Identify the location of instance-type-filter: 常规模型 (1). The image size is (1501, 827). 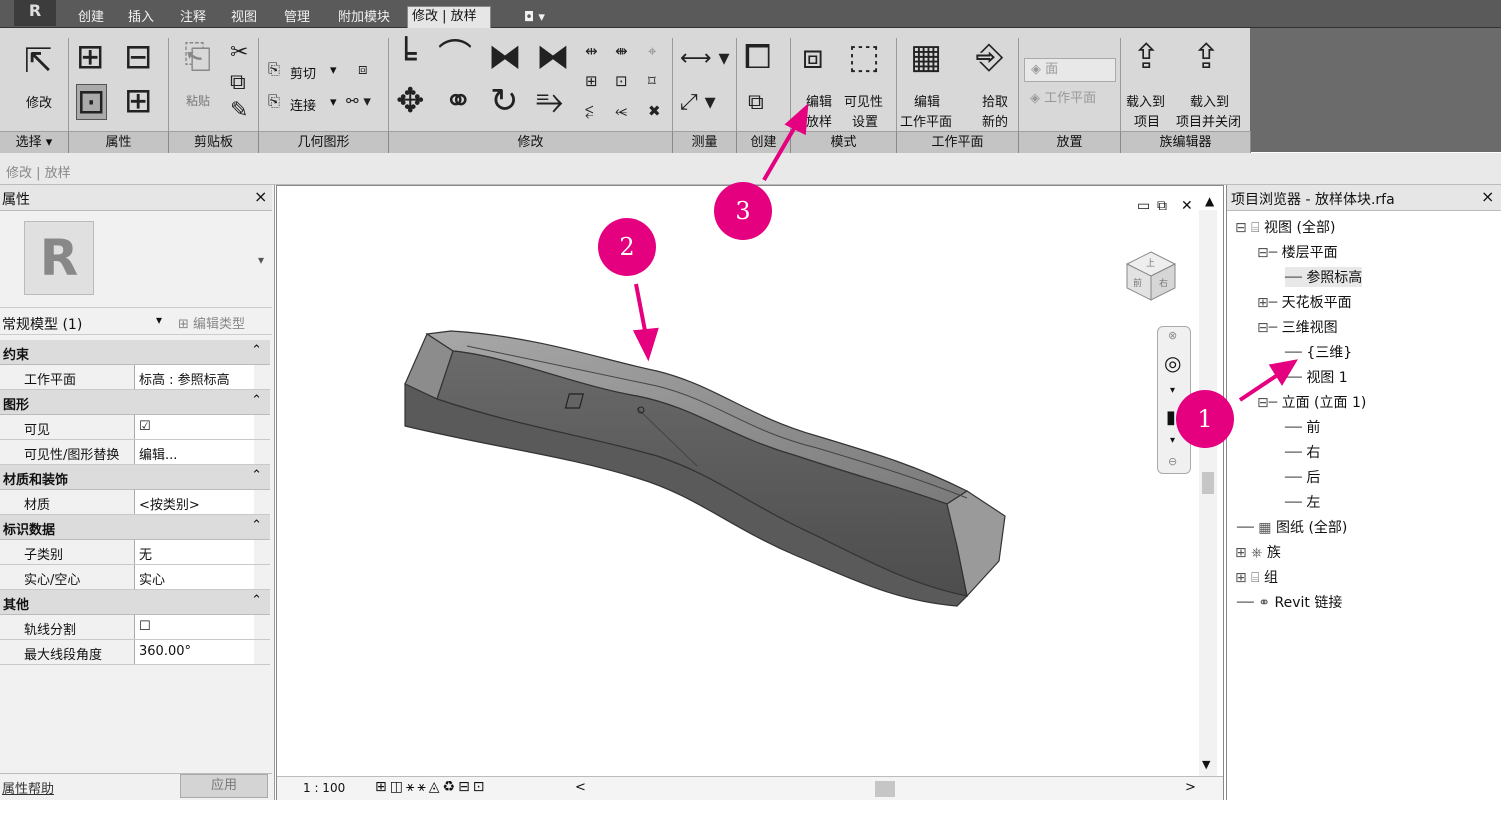
(42, 324).